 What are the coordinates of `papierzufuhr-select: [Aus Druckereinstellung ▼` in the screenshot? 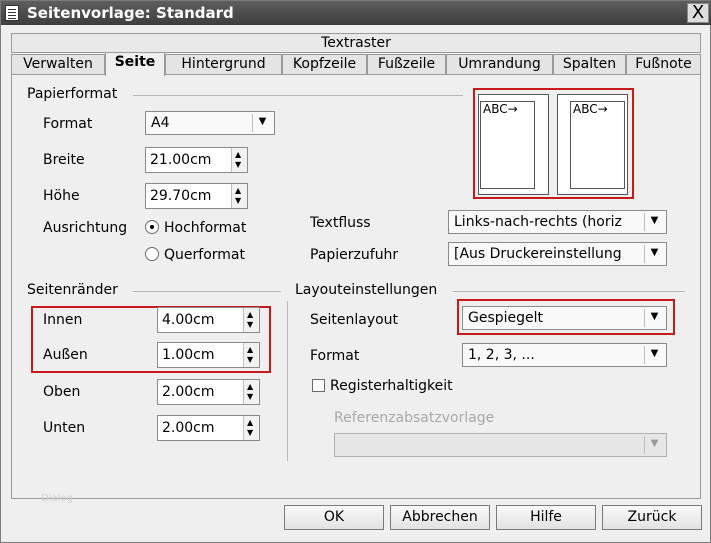 It's located at (557, 254).